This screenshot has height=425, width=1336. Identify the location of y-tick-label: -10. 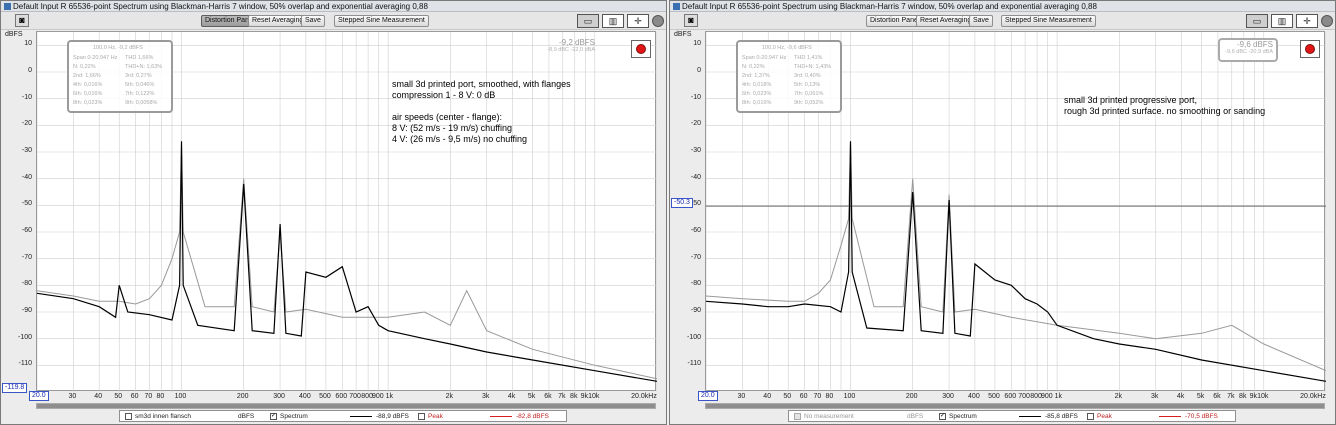
(695, 97).